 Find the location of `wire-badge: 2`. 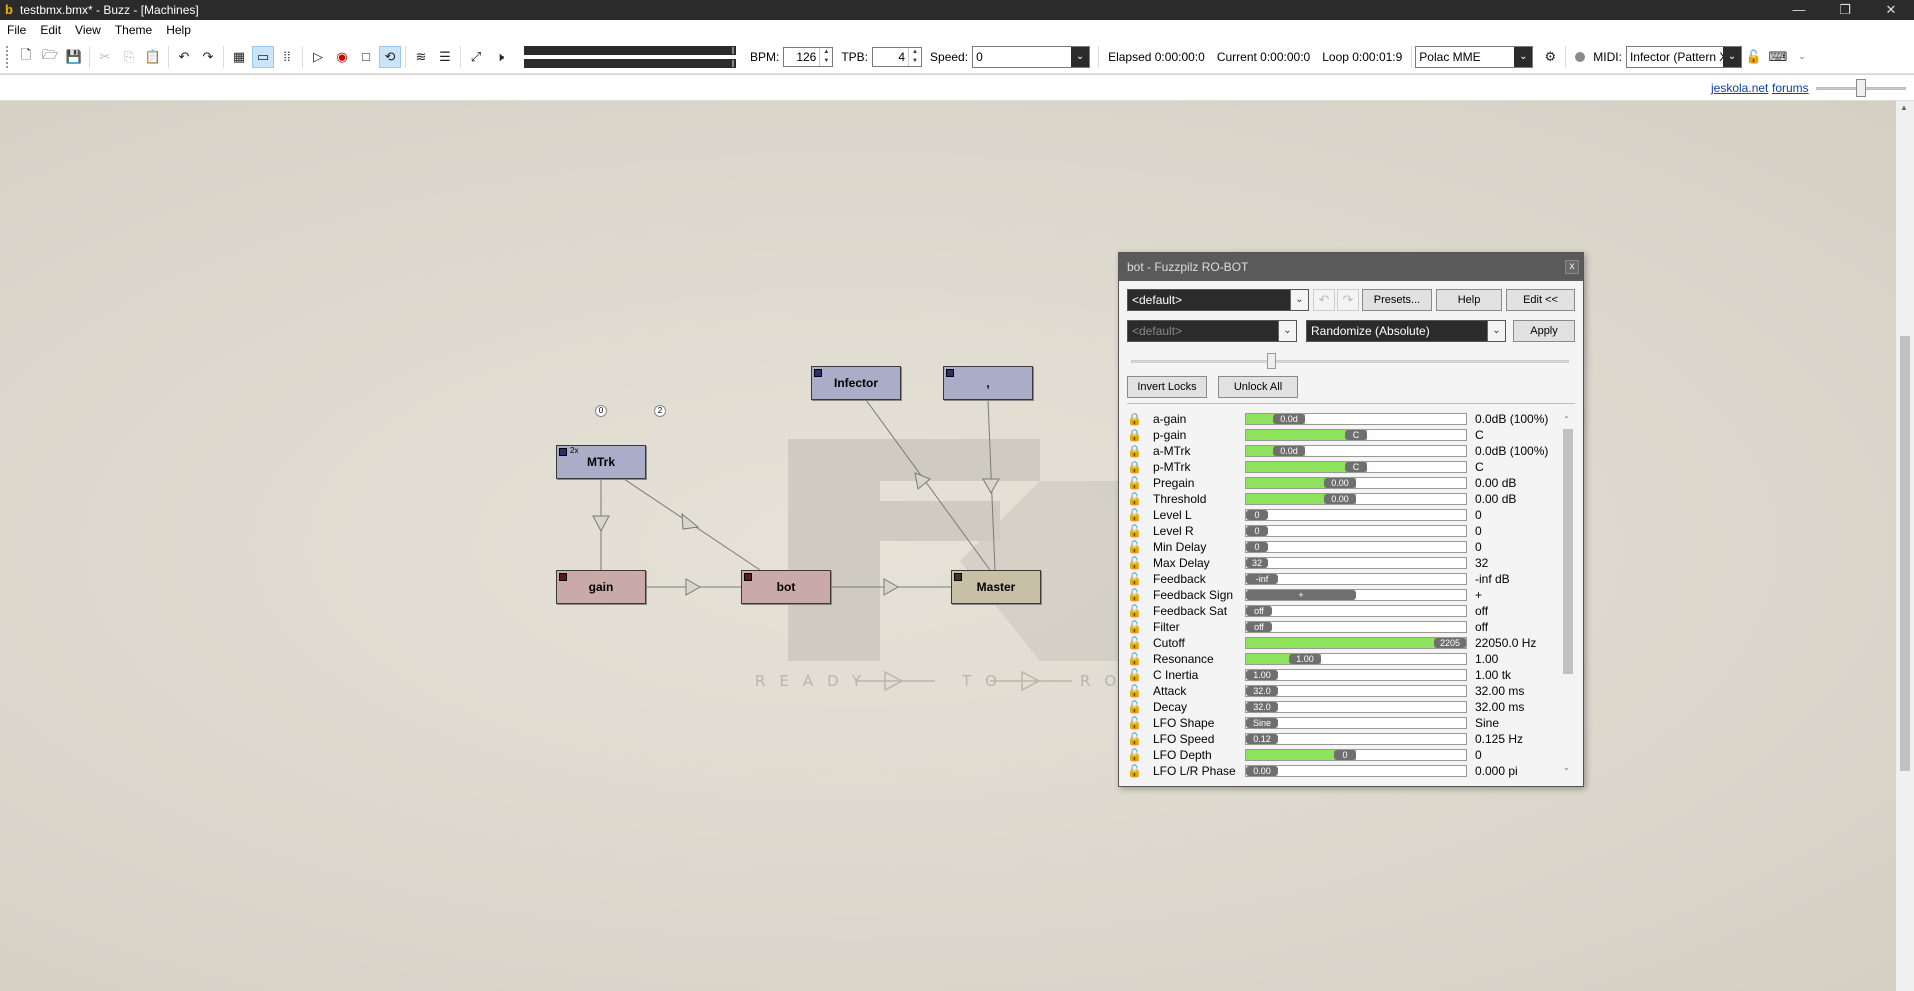

wire-badge: 2 is located at coordinates (660, 411).